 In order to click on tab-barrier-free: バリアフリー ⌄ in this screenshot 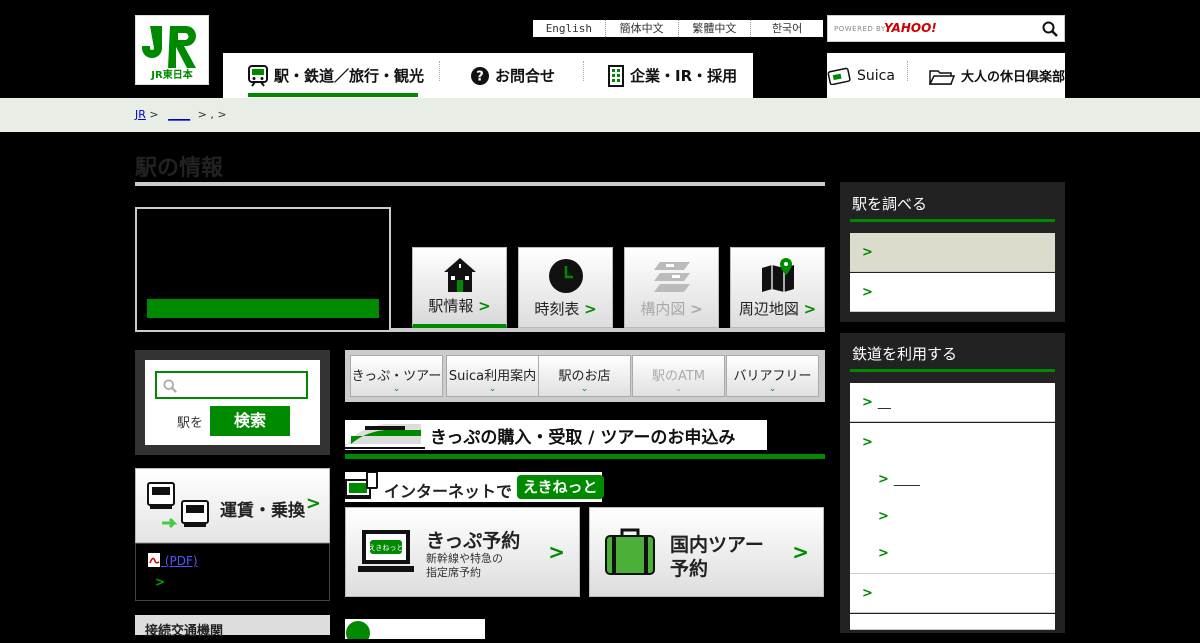, I will do `click(772, 376)`.